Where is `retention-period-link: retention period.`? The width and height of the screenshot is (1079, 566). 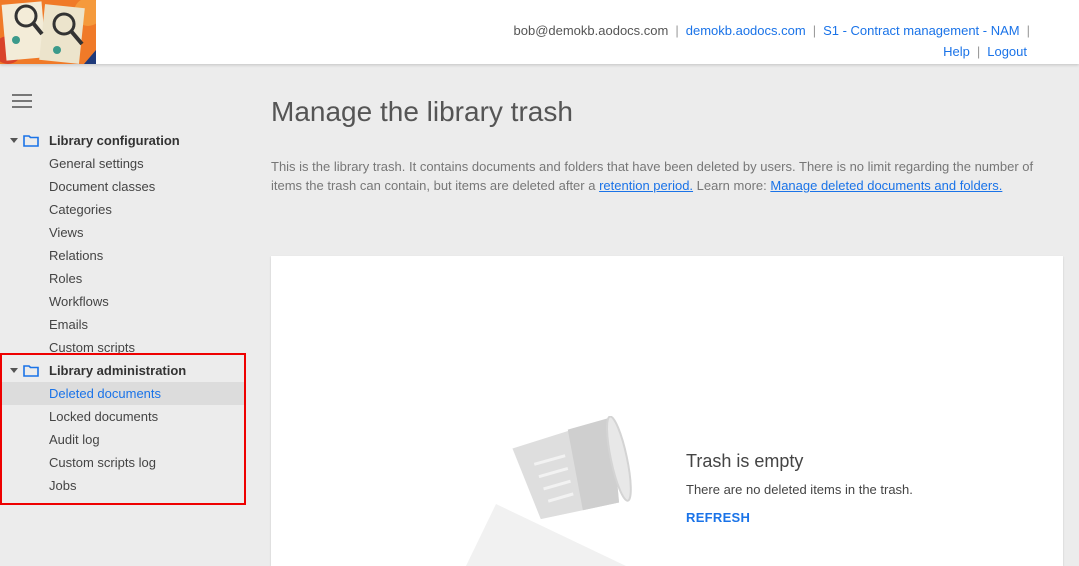
retention-period-link: retention period. is located at coordinates (646, 185).